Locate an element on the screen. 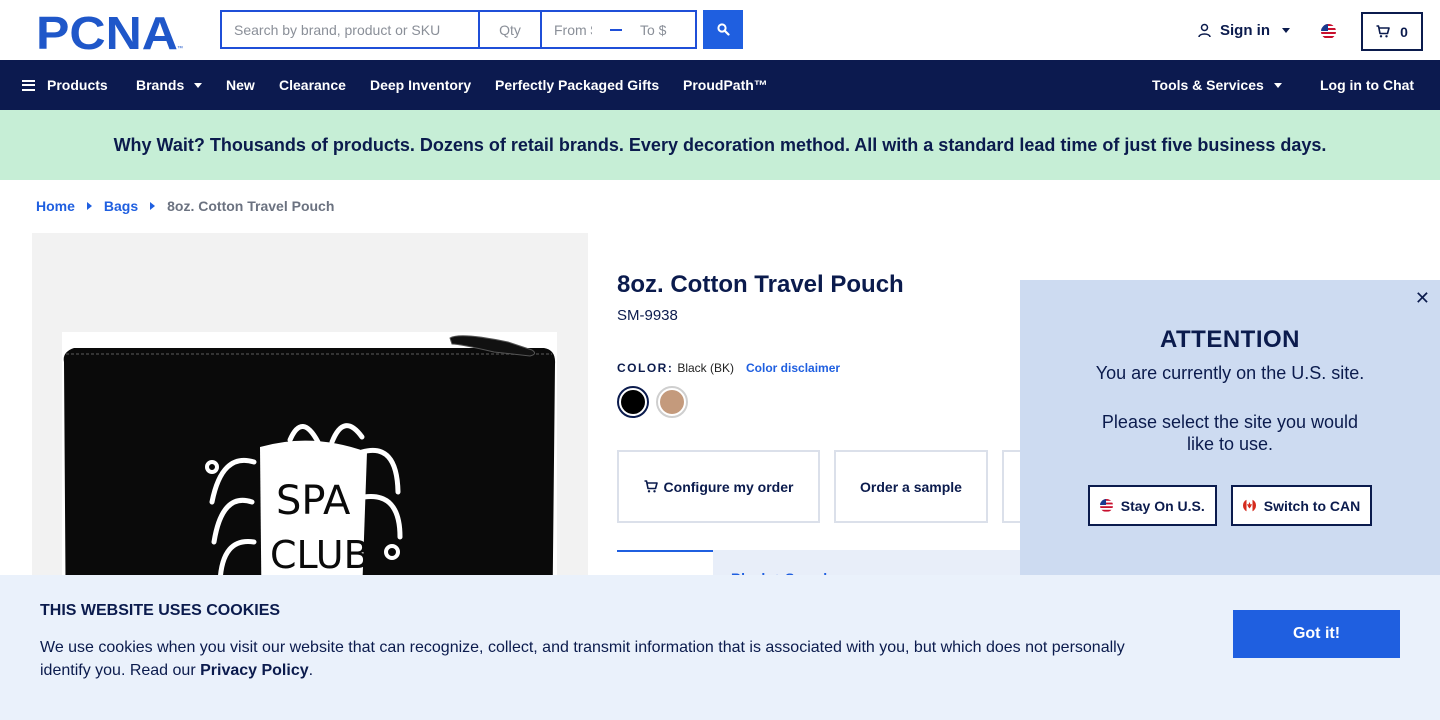  nav-proudpath: ProudPath™ is located at coordinates (725, 85).